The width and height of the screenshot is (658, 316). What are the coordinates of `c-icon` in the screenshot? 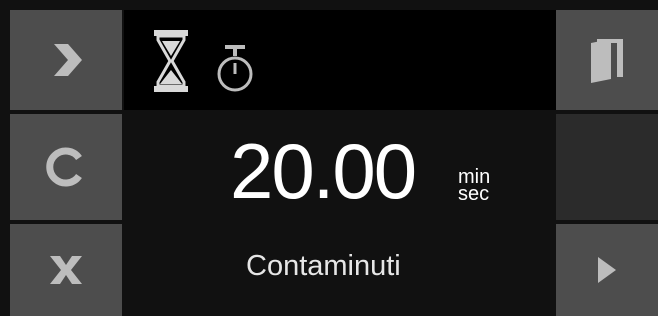 It's located at (66, 167).